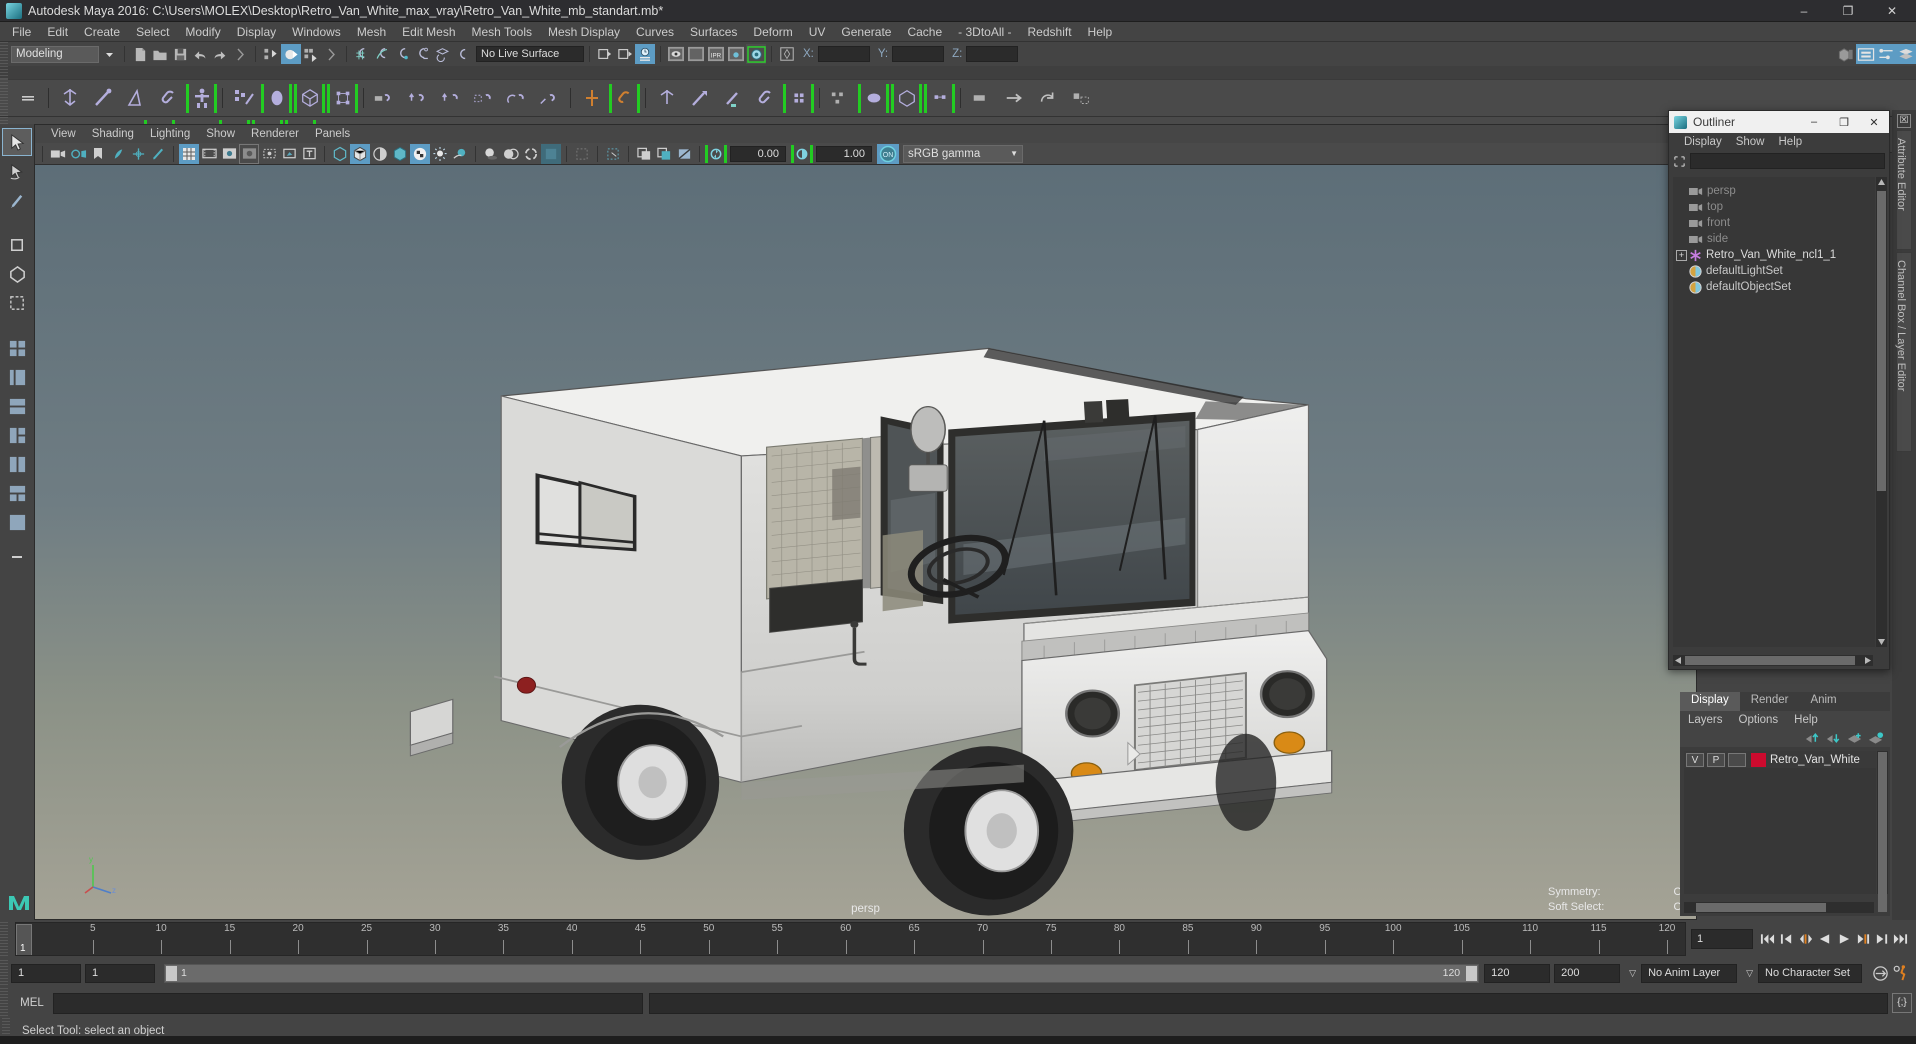  Describe the element at coordinates (918, 54) in the screenshot. I see `axis-y-field` at that location.